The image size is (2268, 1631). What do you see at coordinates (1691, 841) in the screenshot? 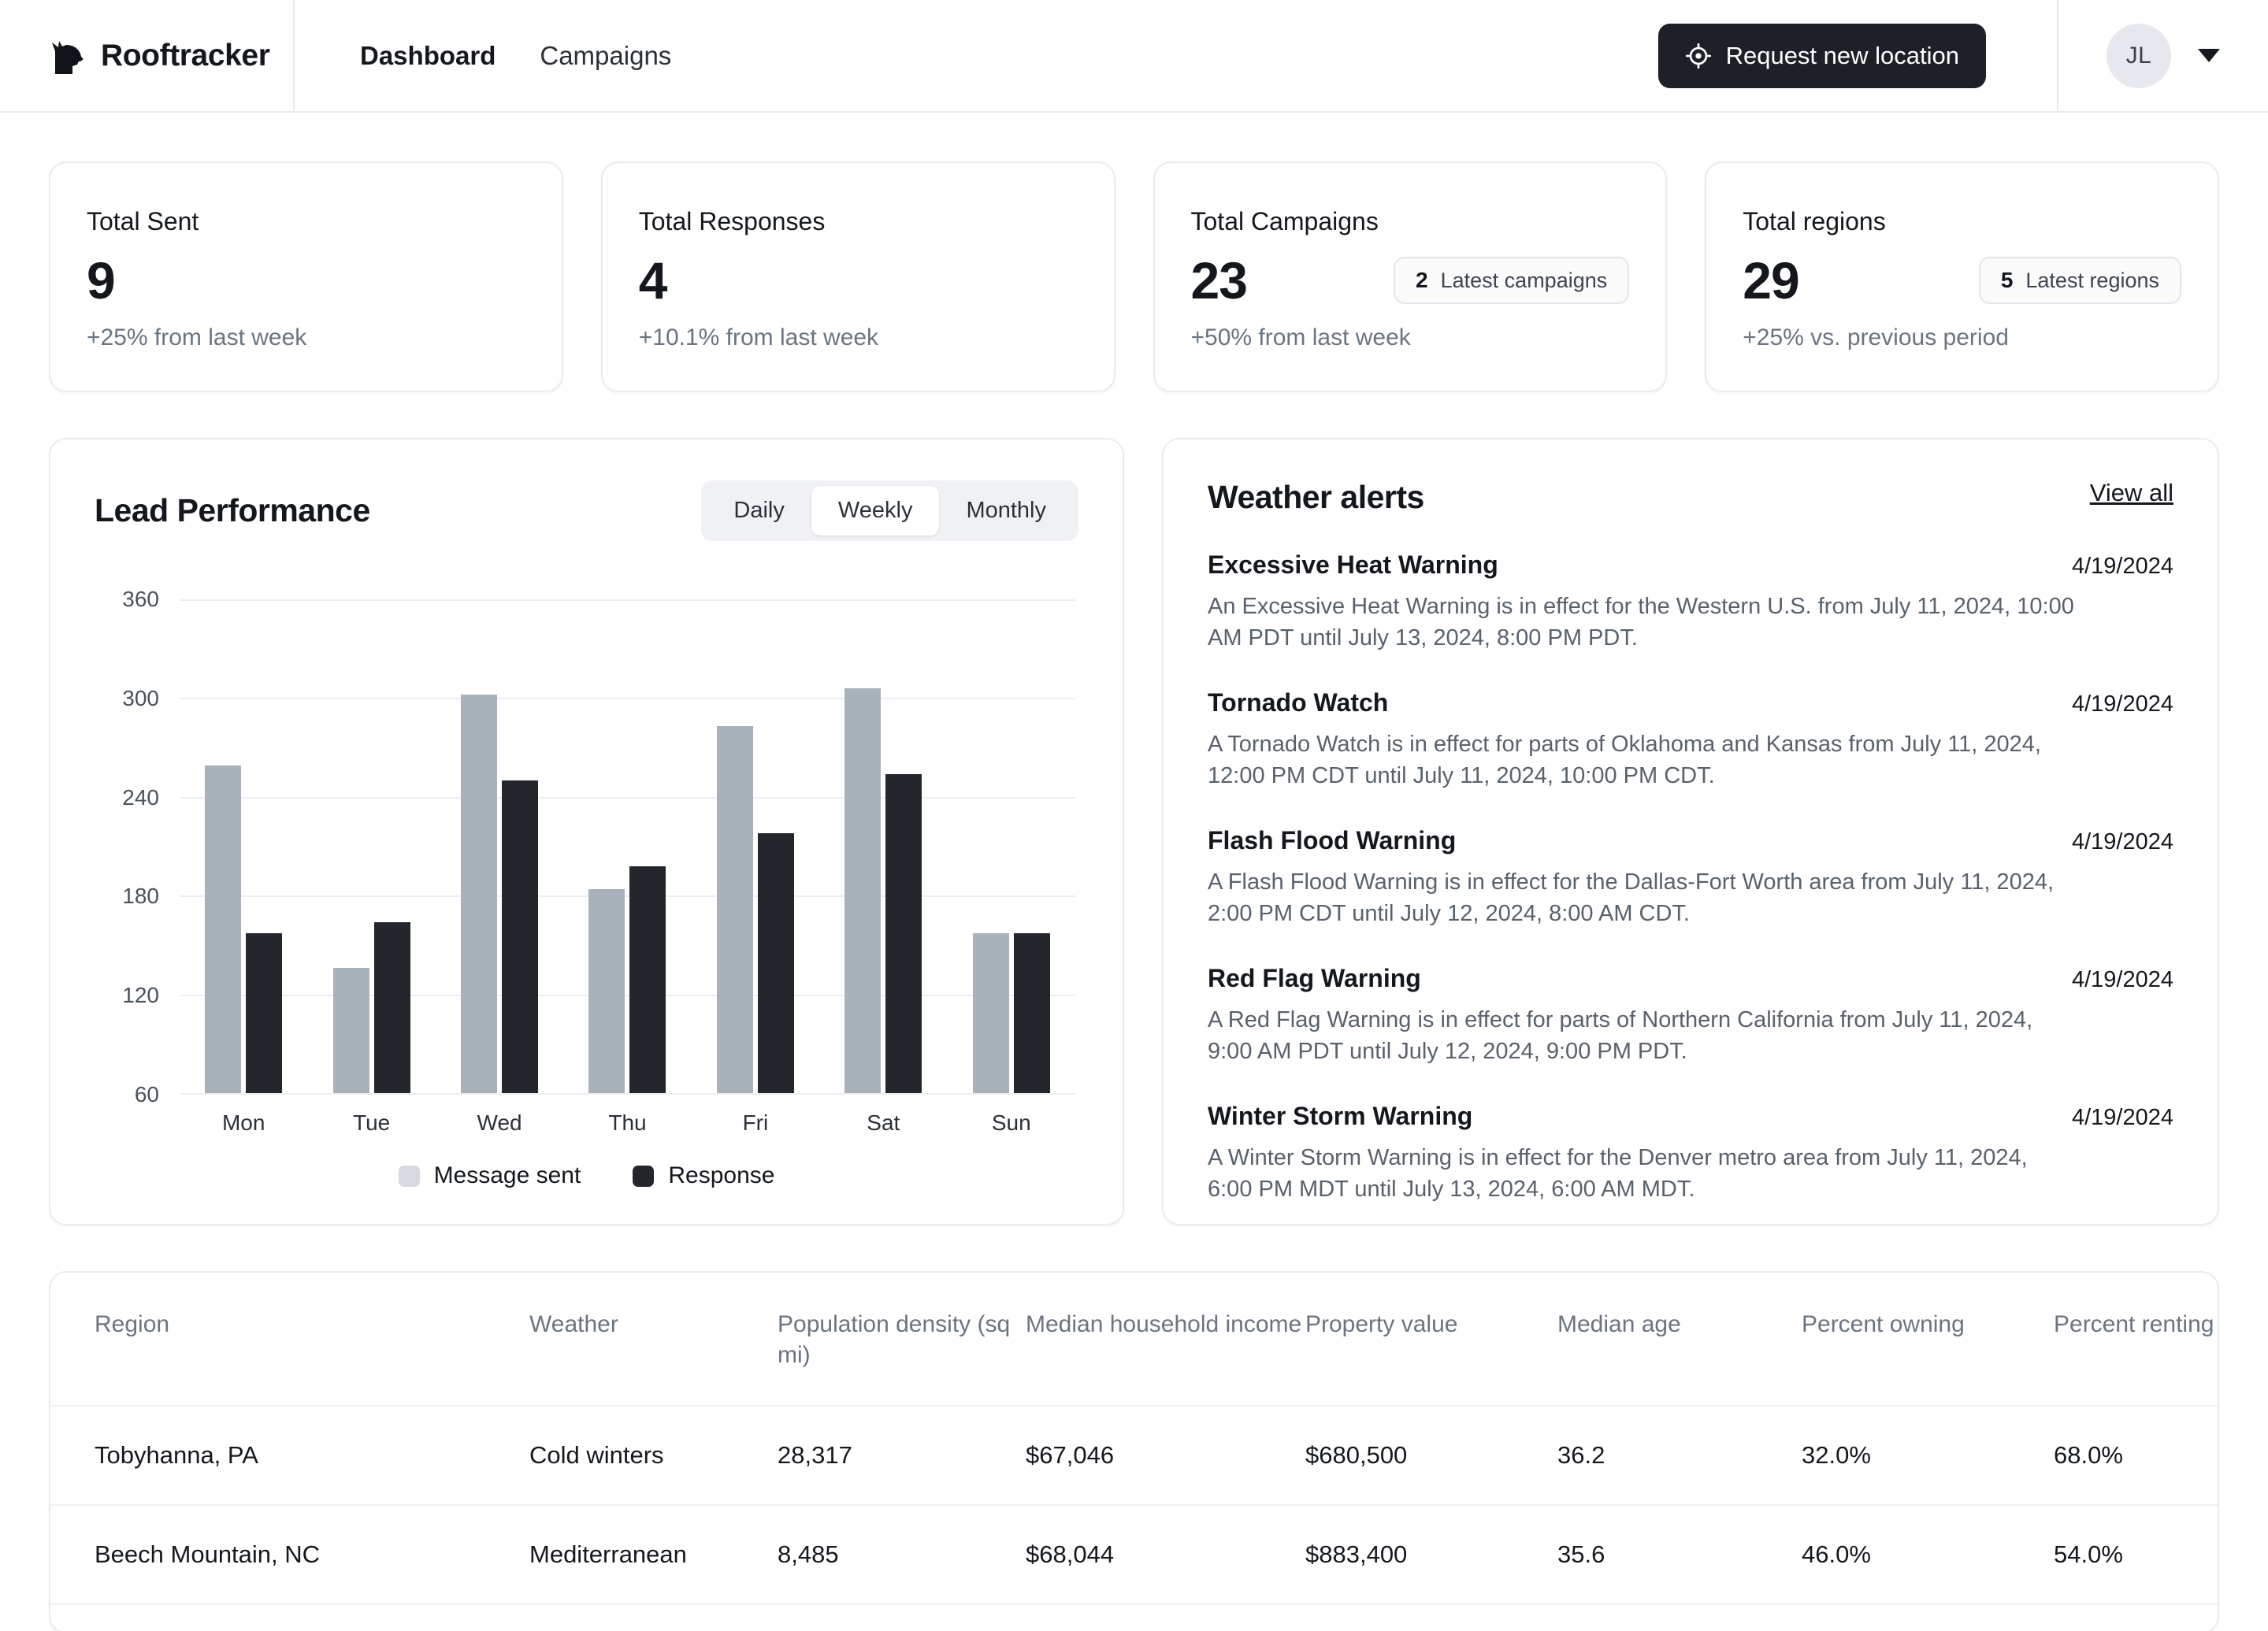
I see `weather-alert-header: Flash Flood Warning 4/19/2024` at bounding box center [1691, 841].